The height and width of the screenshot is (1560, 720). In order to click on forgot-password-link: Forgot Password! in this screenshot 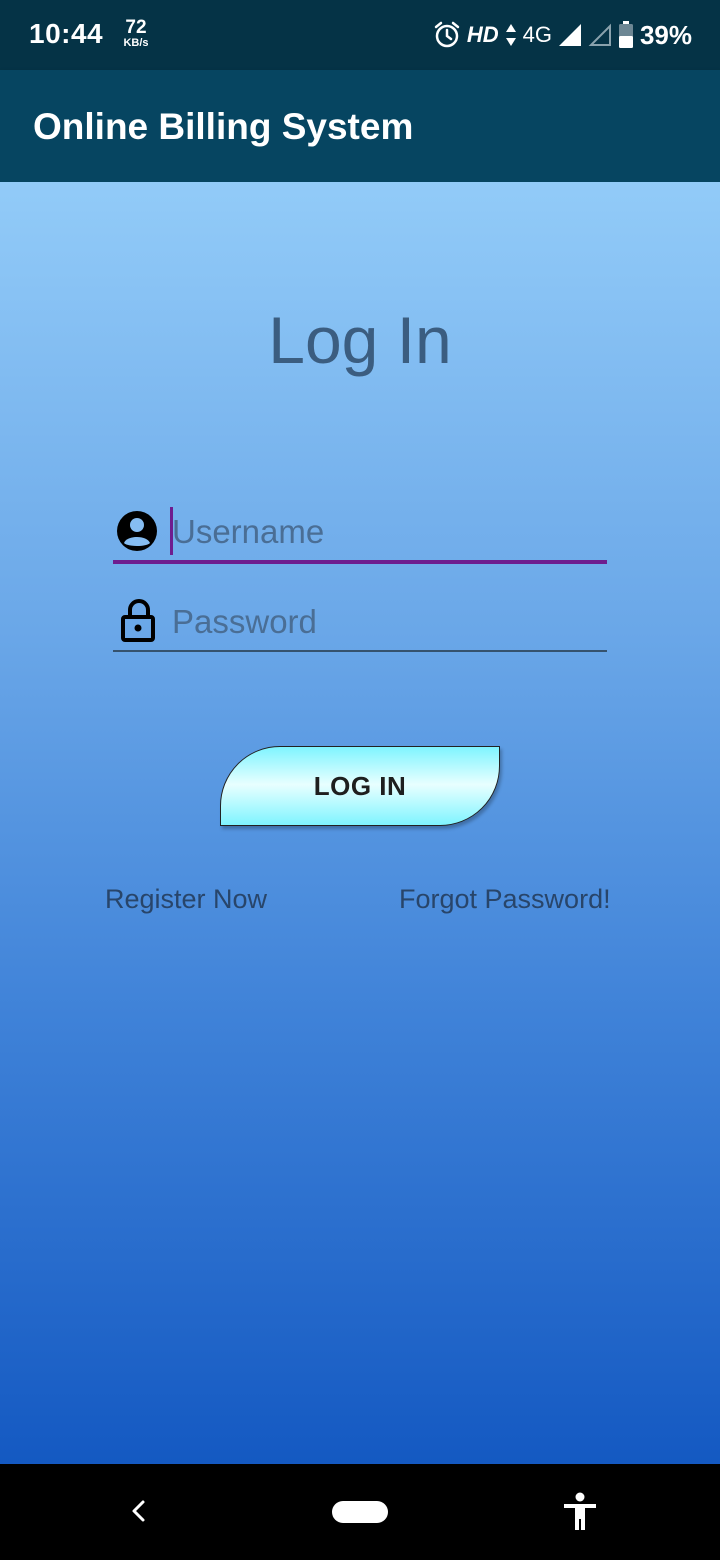, I will do `click(505, 899)`.